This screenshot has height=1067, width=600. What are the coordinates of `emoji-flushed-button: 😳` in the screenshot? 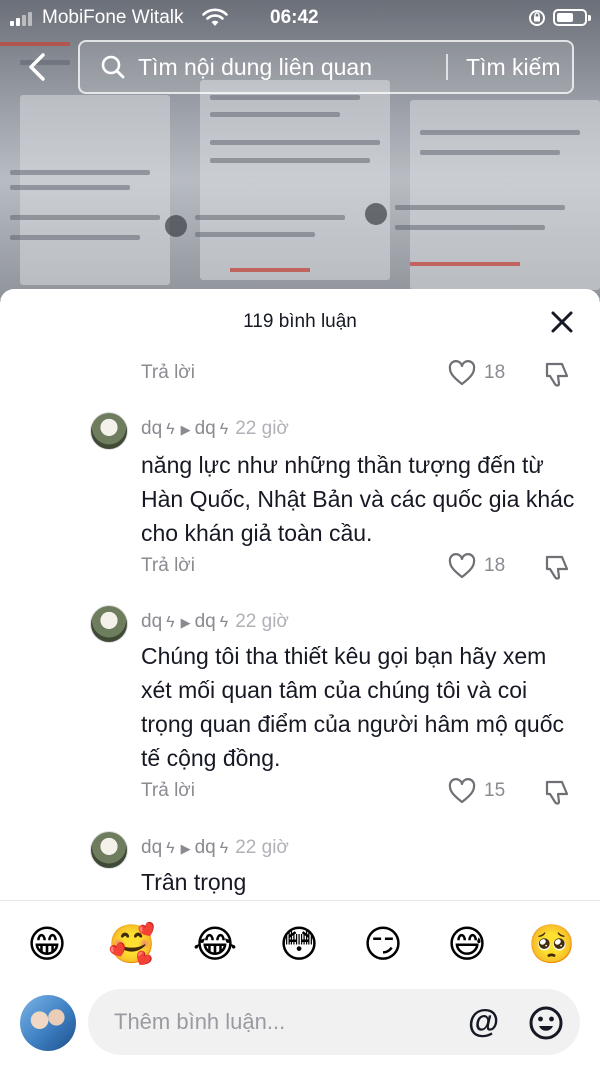 It's located at (299, 944).